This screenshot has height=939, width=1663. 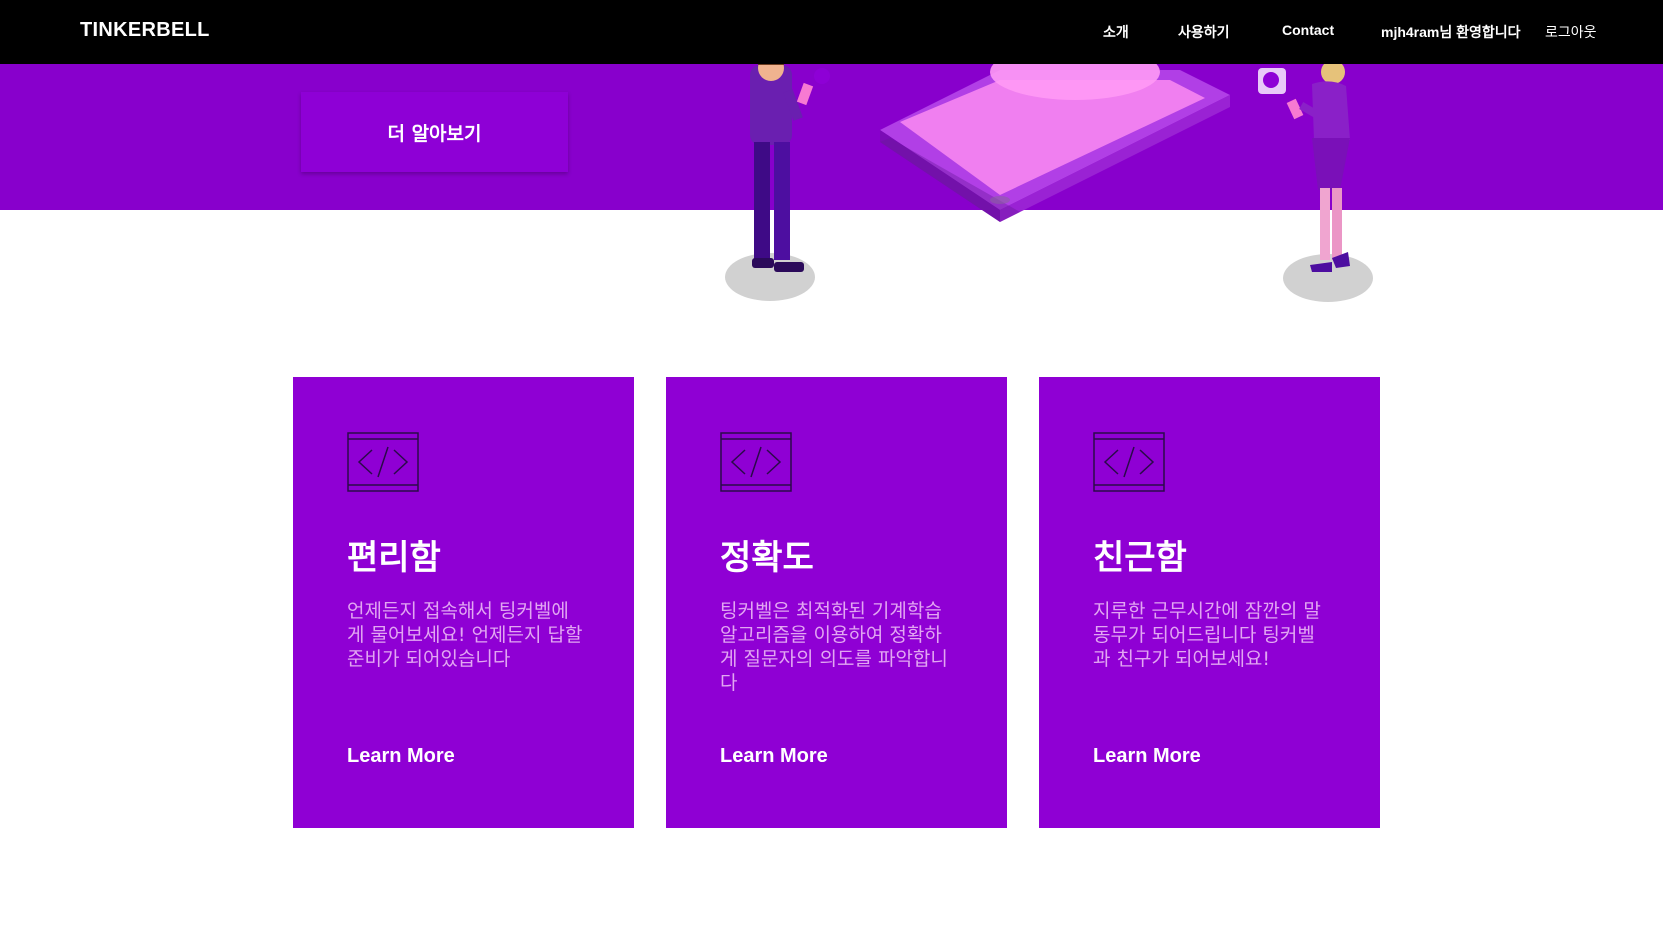 I want to click on hero-illustration, so click(x=1049, y=181).